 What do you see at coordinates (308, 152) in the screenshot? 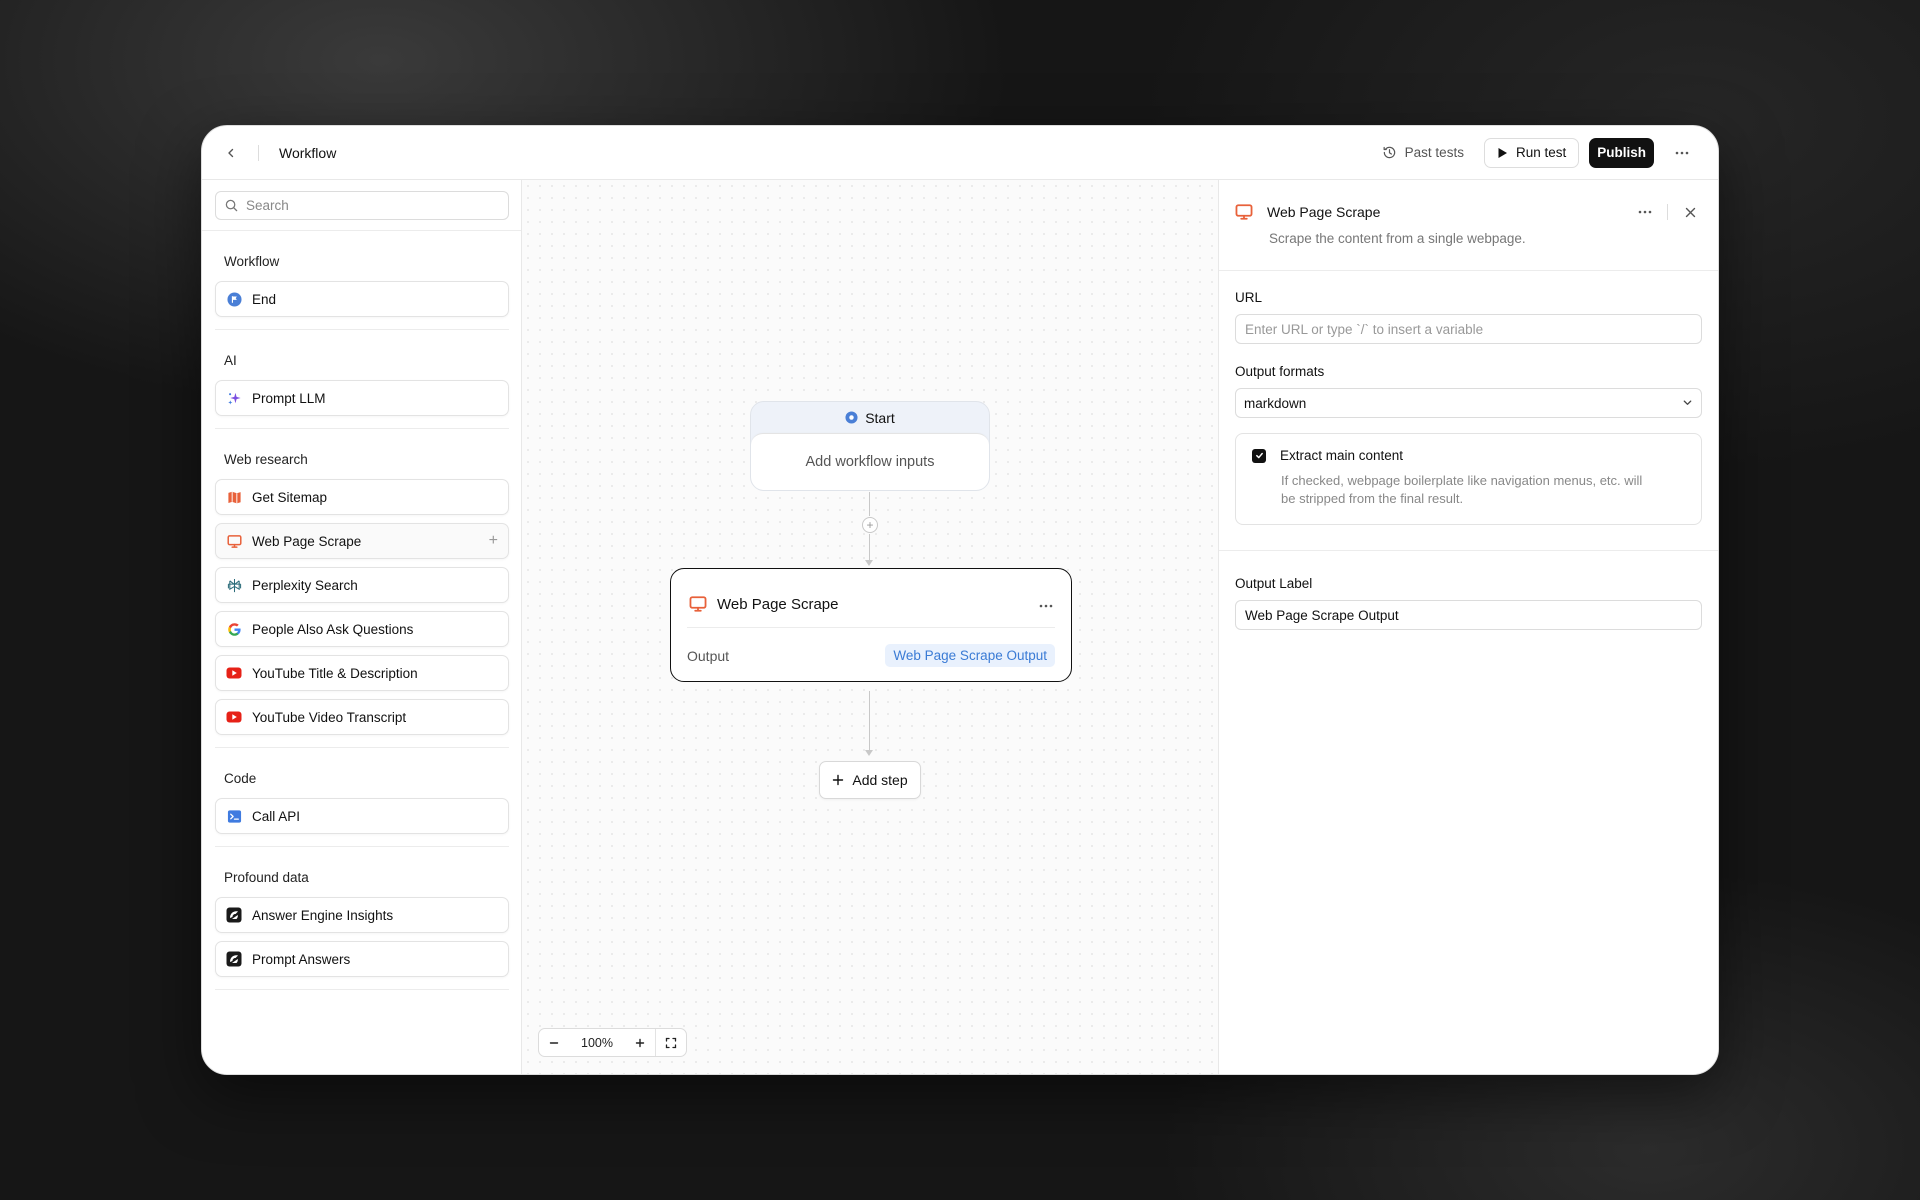
I see `page-title: Workflow` at bounding box center [308, 152].